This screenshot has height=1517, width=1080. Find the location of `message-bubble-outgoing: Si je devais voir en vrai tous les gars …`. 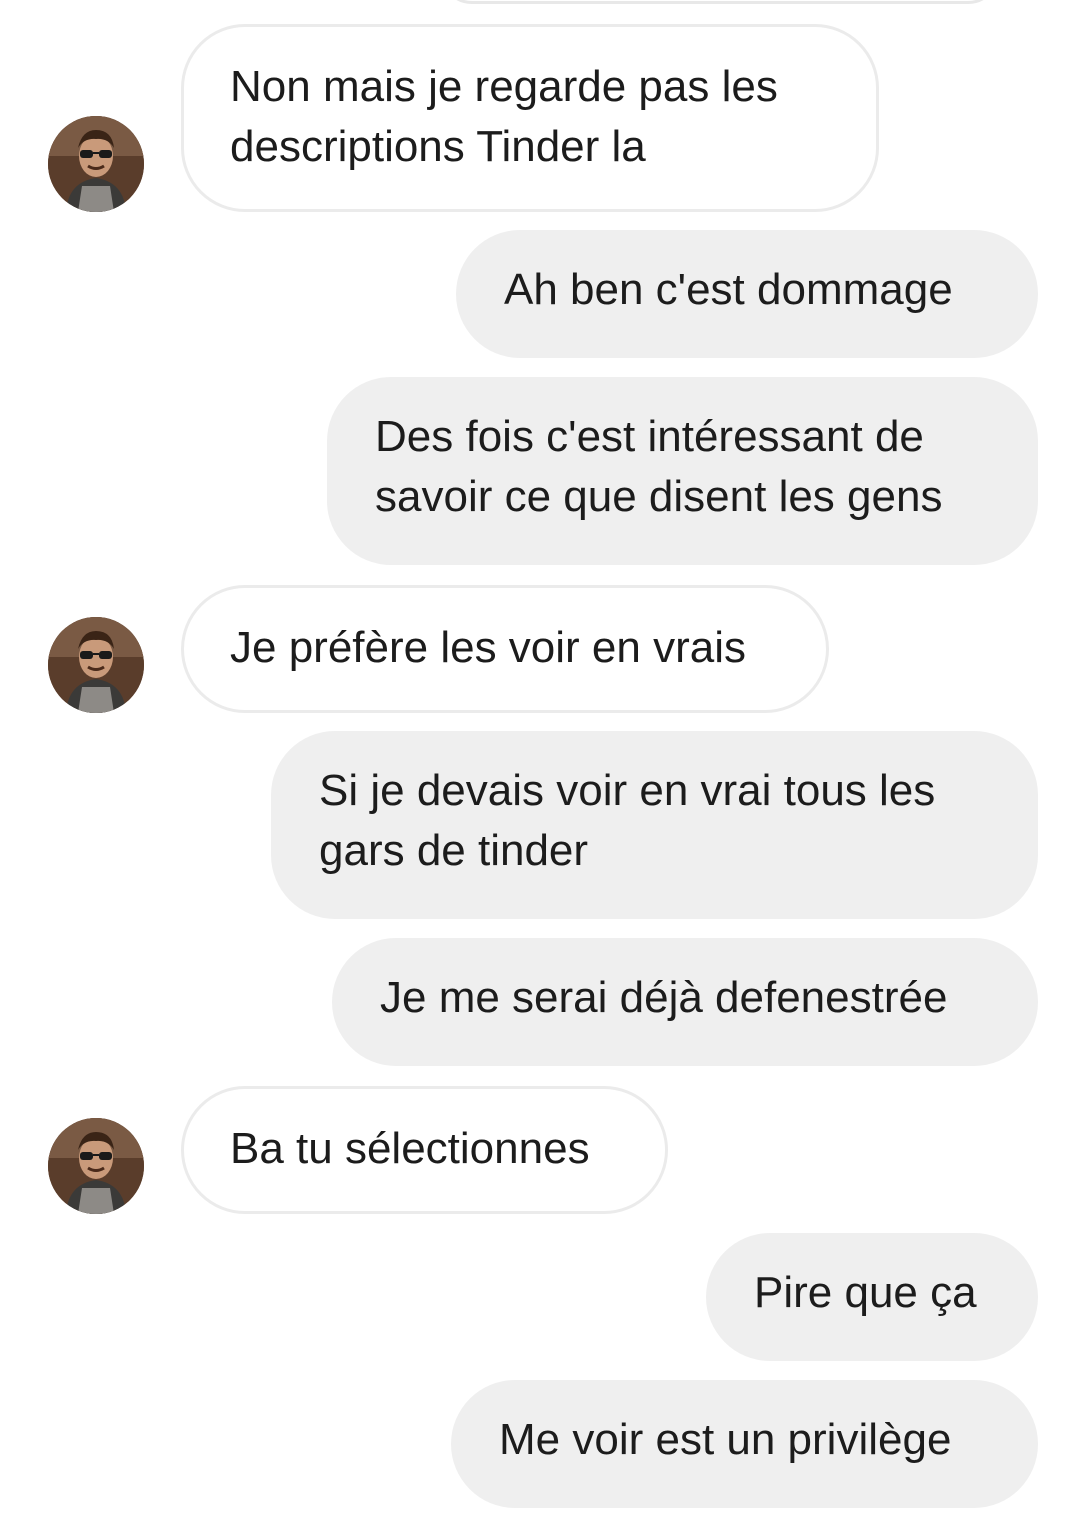

message-bubble-outgoing: Si je devais voir en vrai tous les gars … is located at coordinates (654, 825).